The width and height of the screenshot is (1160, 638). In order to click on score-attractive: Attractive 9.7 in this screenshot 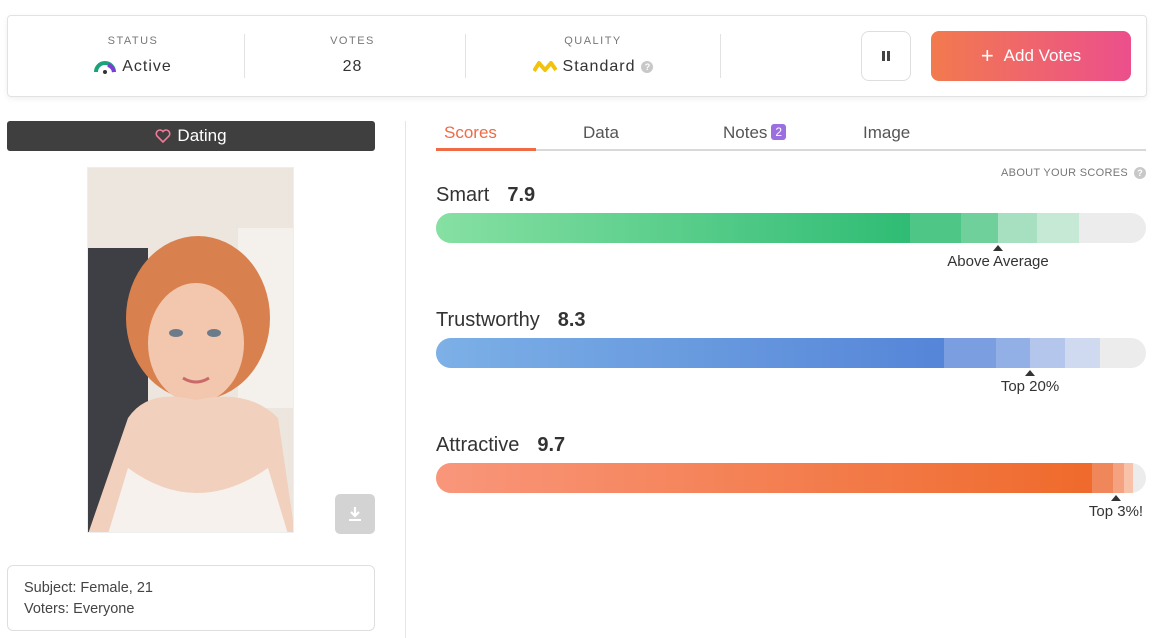, I will do `click(501, 445)`.